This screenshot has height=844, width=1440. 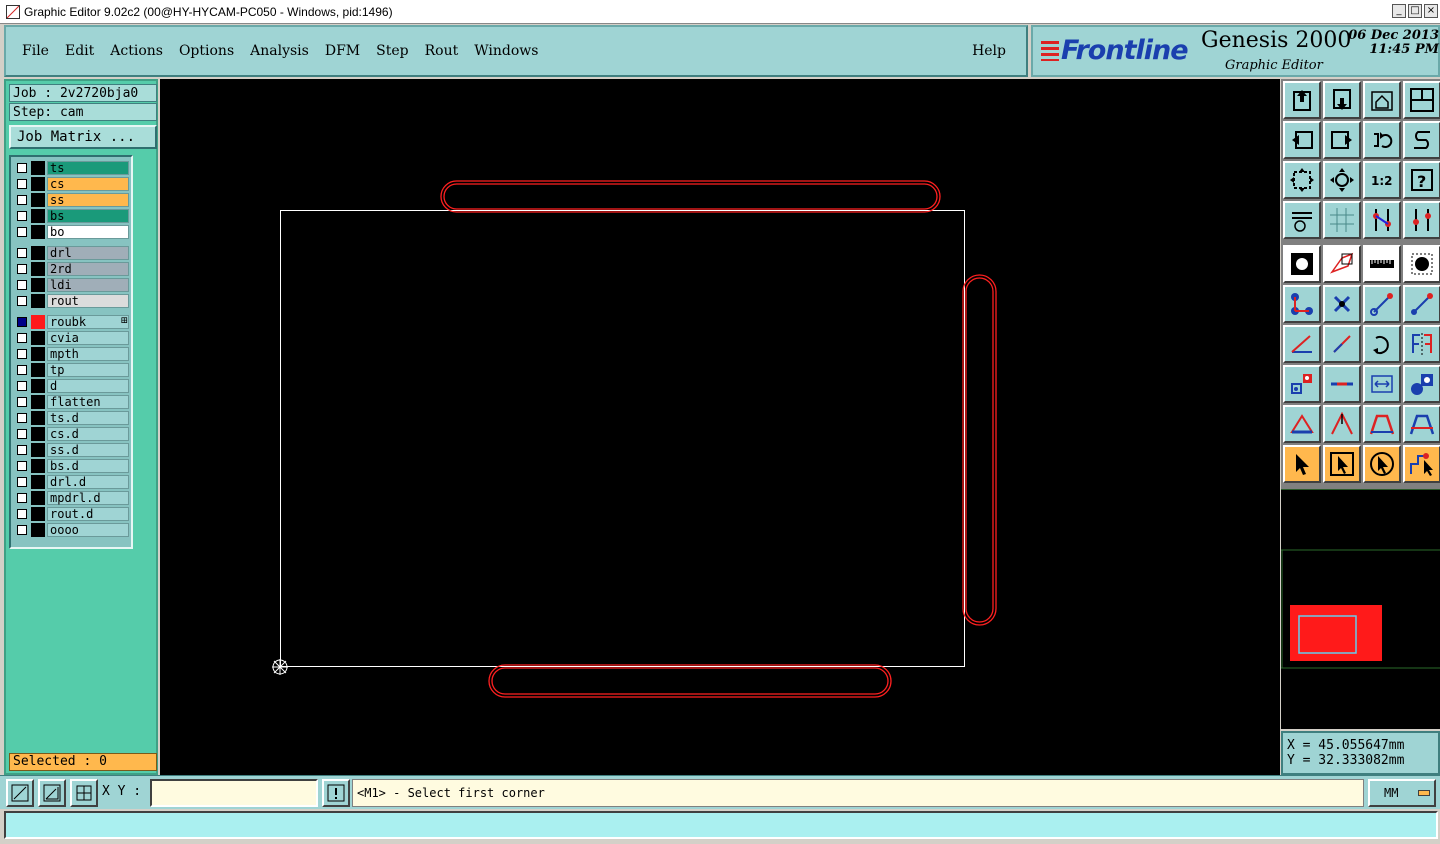 I want to click on layer-name: tp, so click(x=88, y=370).